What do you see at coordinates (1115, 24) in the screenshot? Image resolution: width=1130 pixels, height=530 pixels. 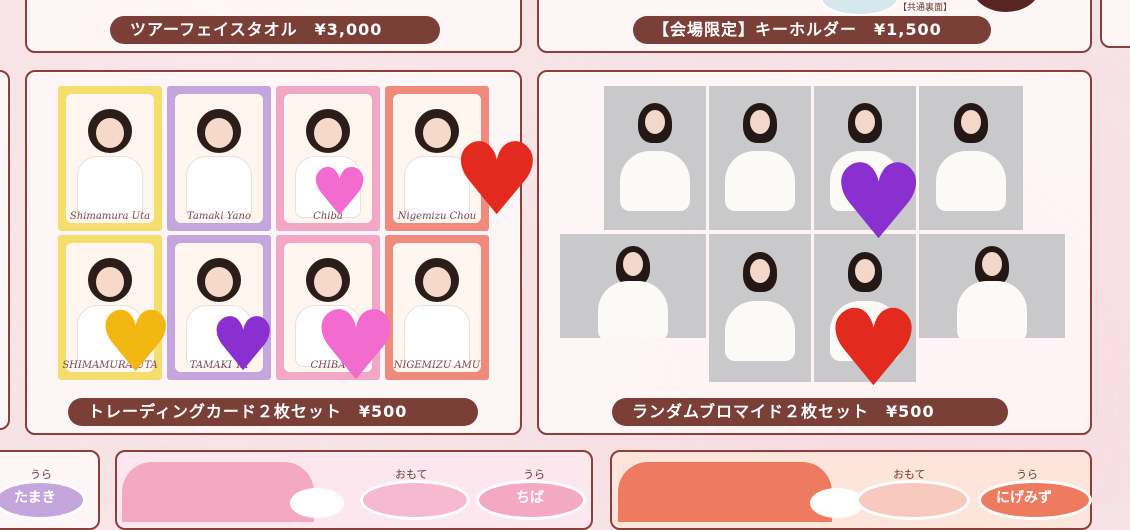 I see `right-edge-panel` at bounding box center [1115, 24].